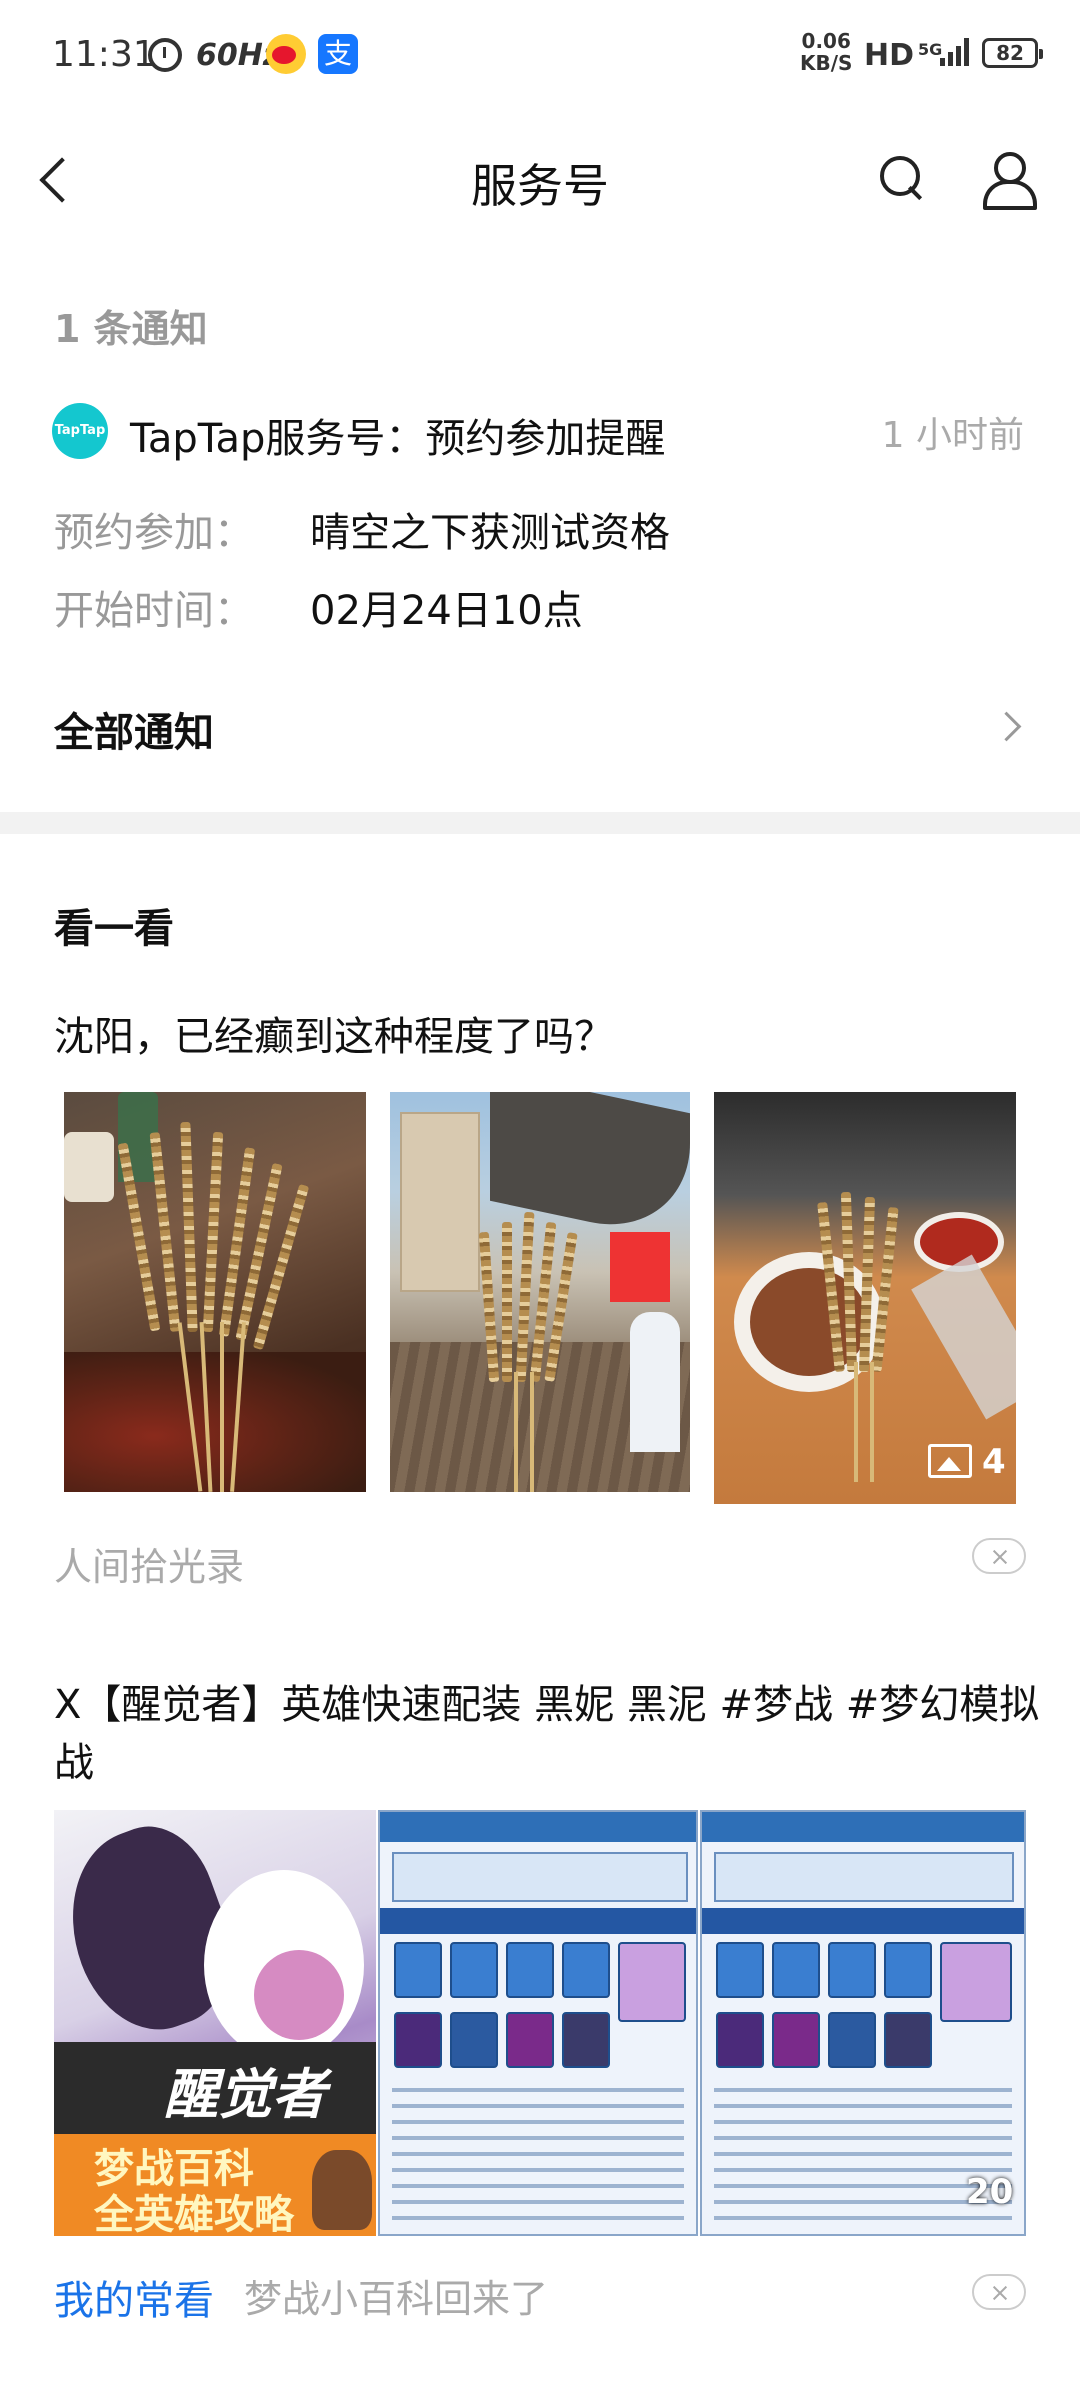 The height and width of the screenshot is (2400, 1080). What do you see at coordinates (1008, 180) in the screenshot?
I see `user-icon` at bounding box center [1008, 180].